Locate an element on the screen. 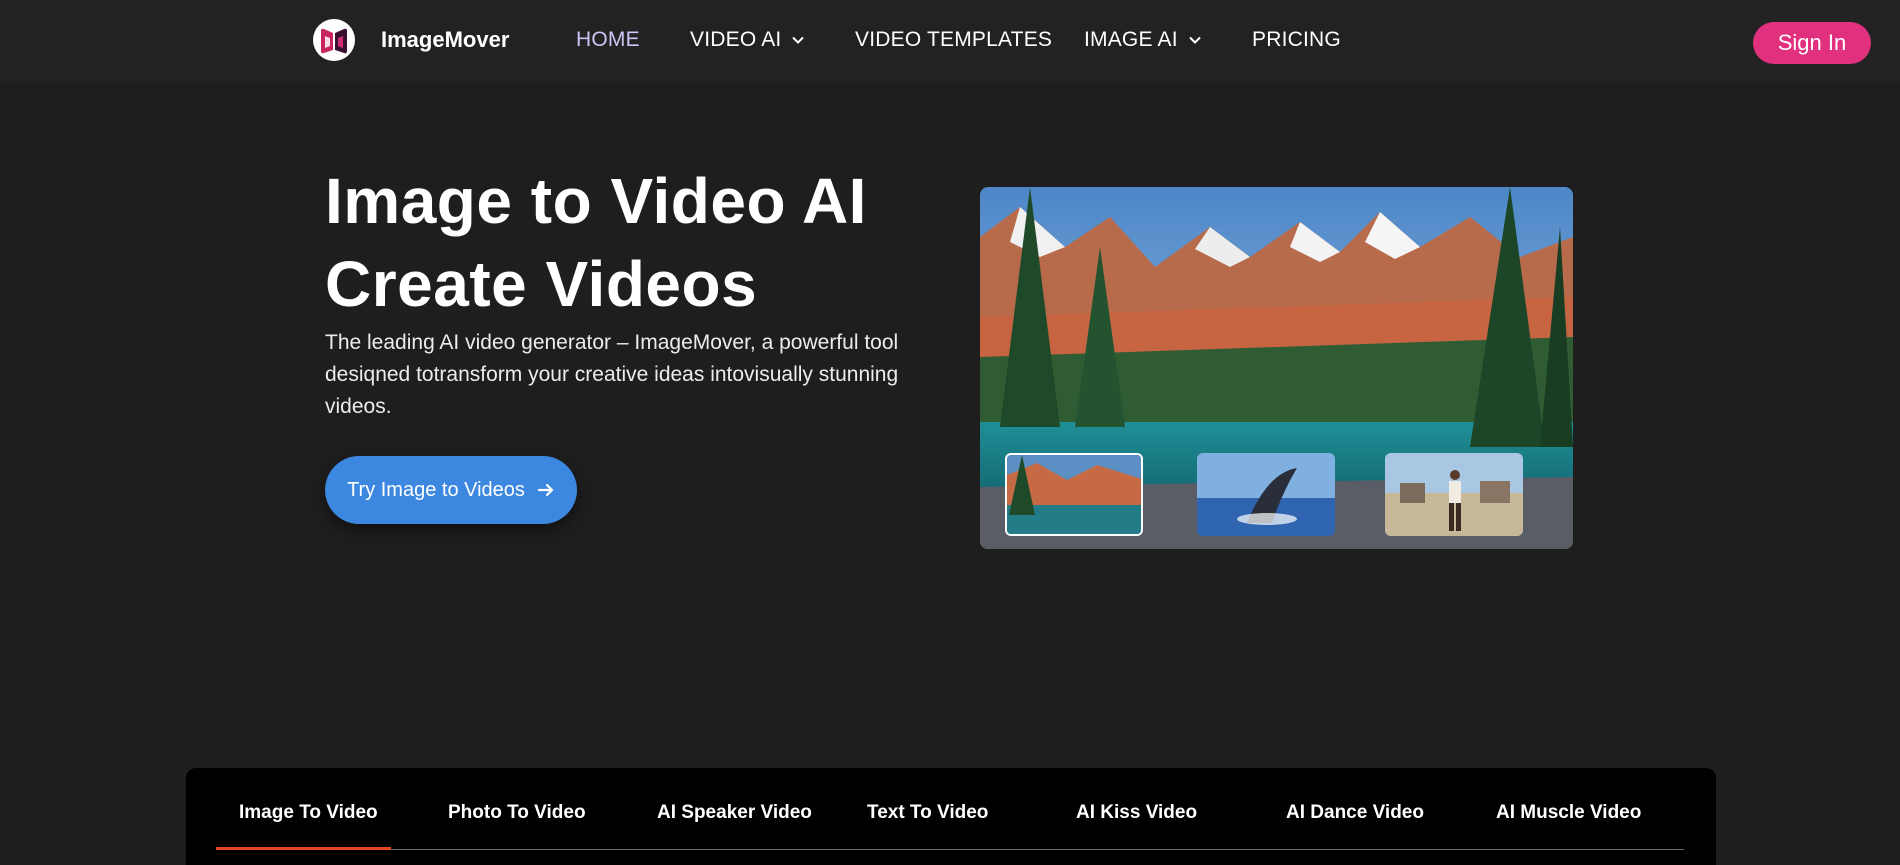 The width and height of the screenshot is (1900, 865). tab-photo-to-video: Photo To Video is located at coordinates (517, 813).